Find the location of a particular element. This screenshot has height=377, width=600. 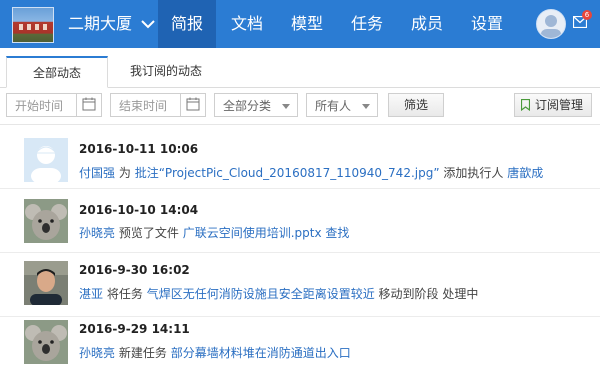

feed-text: 添加执行人 is located at coordinates (473, 173).